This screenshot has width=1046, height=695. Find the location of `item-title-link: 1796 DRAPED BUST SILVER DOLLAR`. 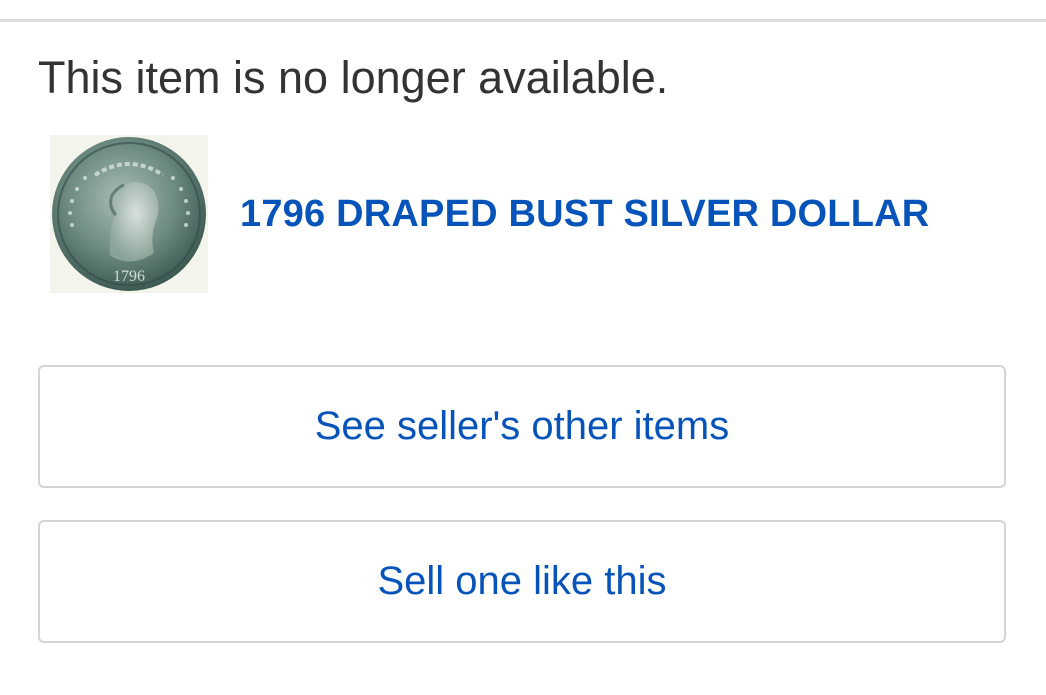

item-title-link: 1796 DRAPED BUST SILVER DOLLAR is located at coordinates (584, 214).